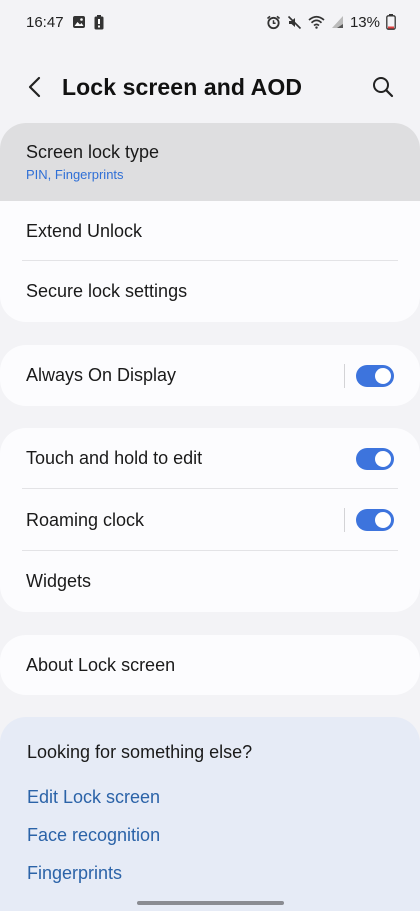 The height and width of the screenshot is (911, 420). Describe the element at coordinates (337, 22) in the screenshot. I see `signal-icon` at that location.